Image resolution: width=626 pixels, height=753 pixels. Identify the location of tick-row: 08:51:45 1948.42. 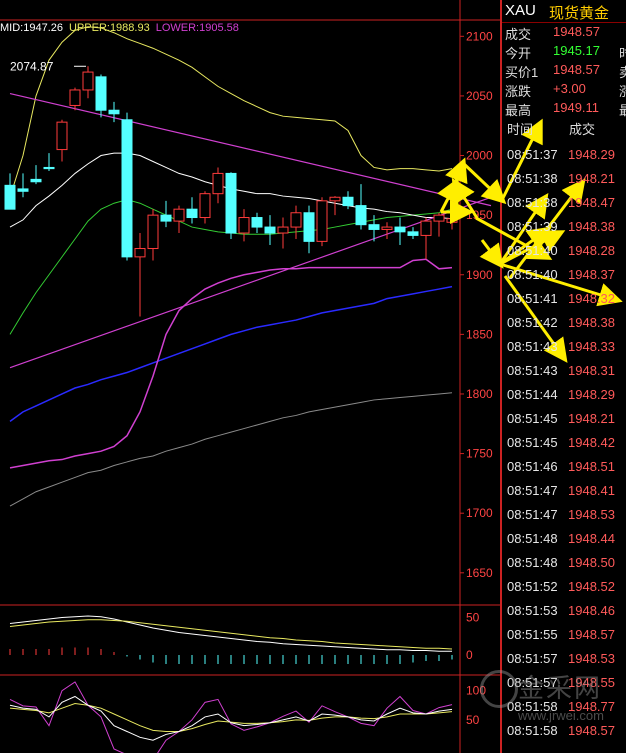
(565, 443).